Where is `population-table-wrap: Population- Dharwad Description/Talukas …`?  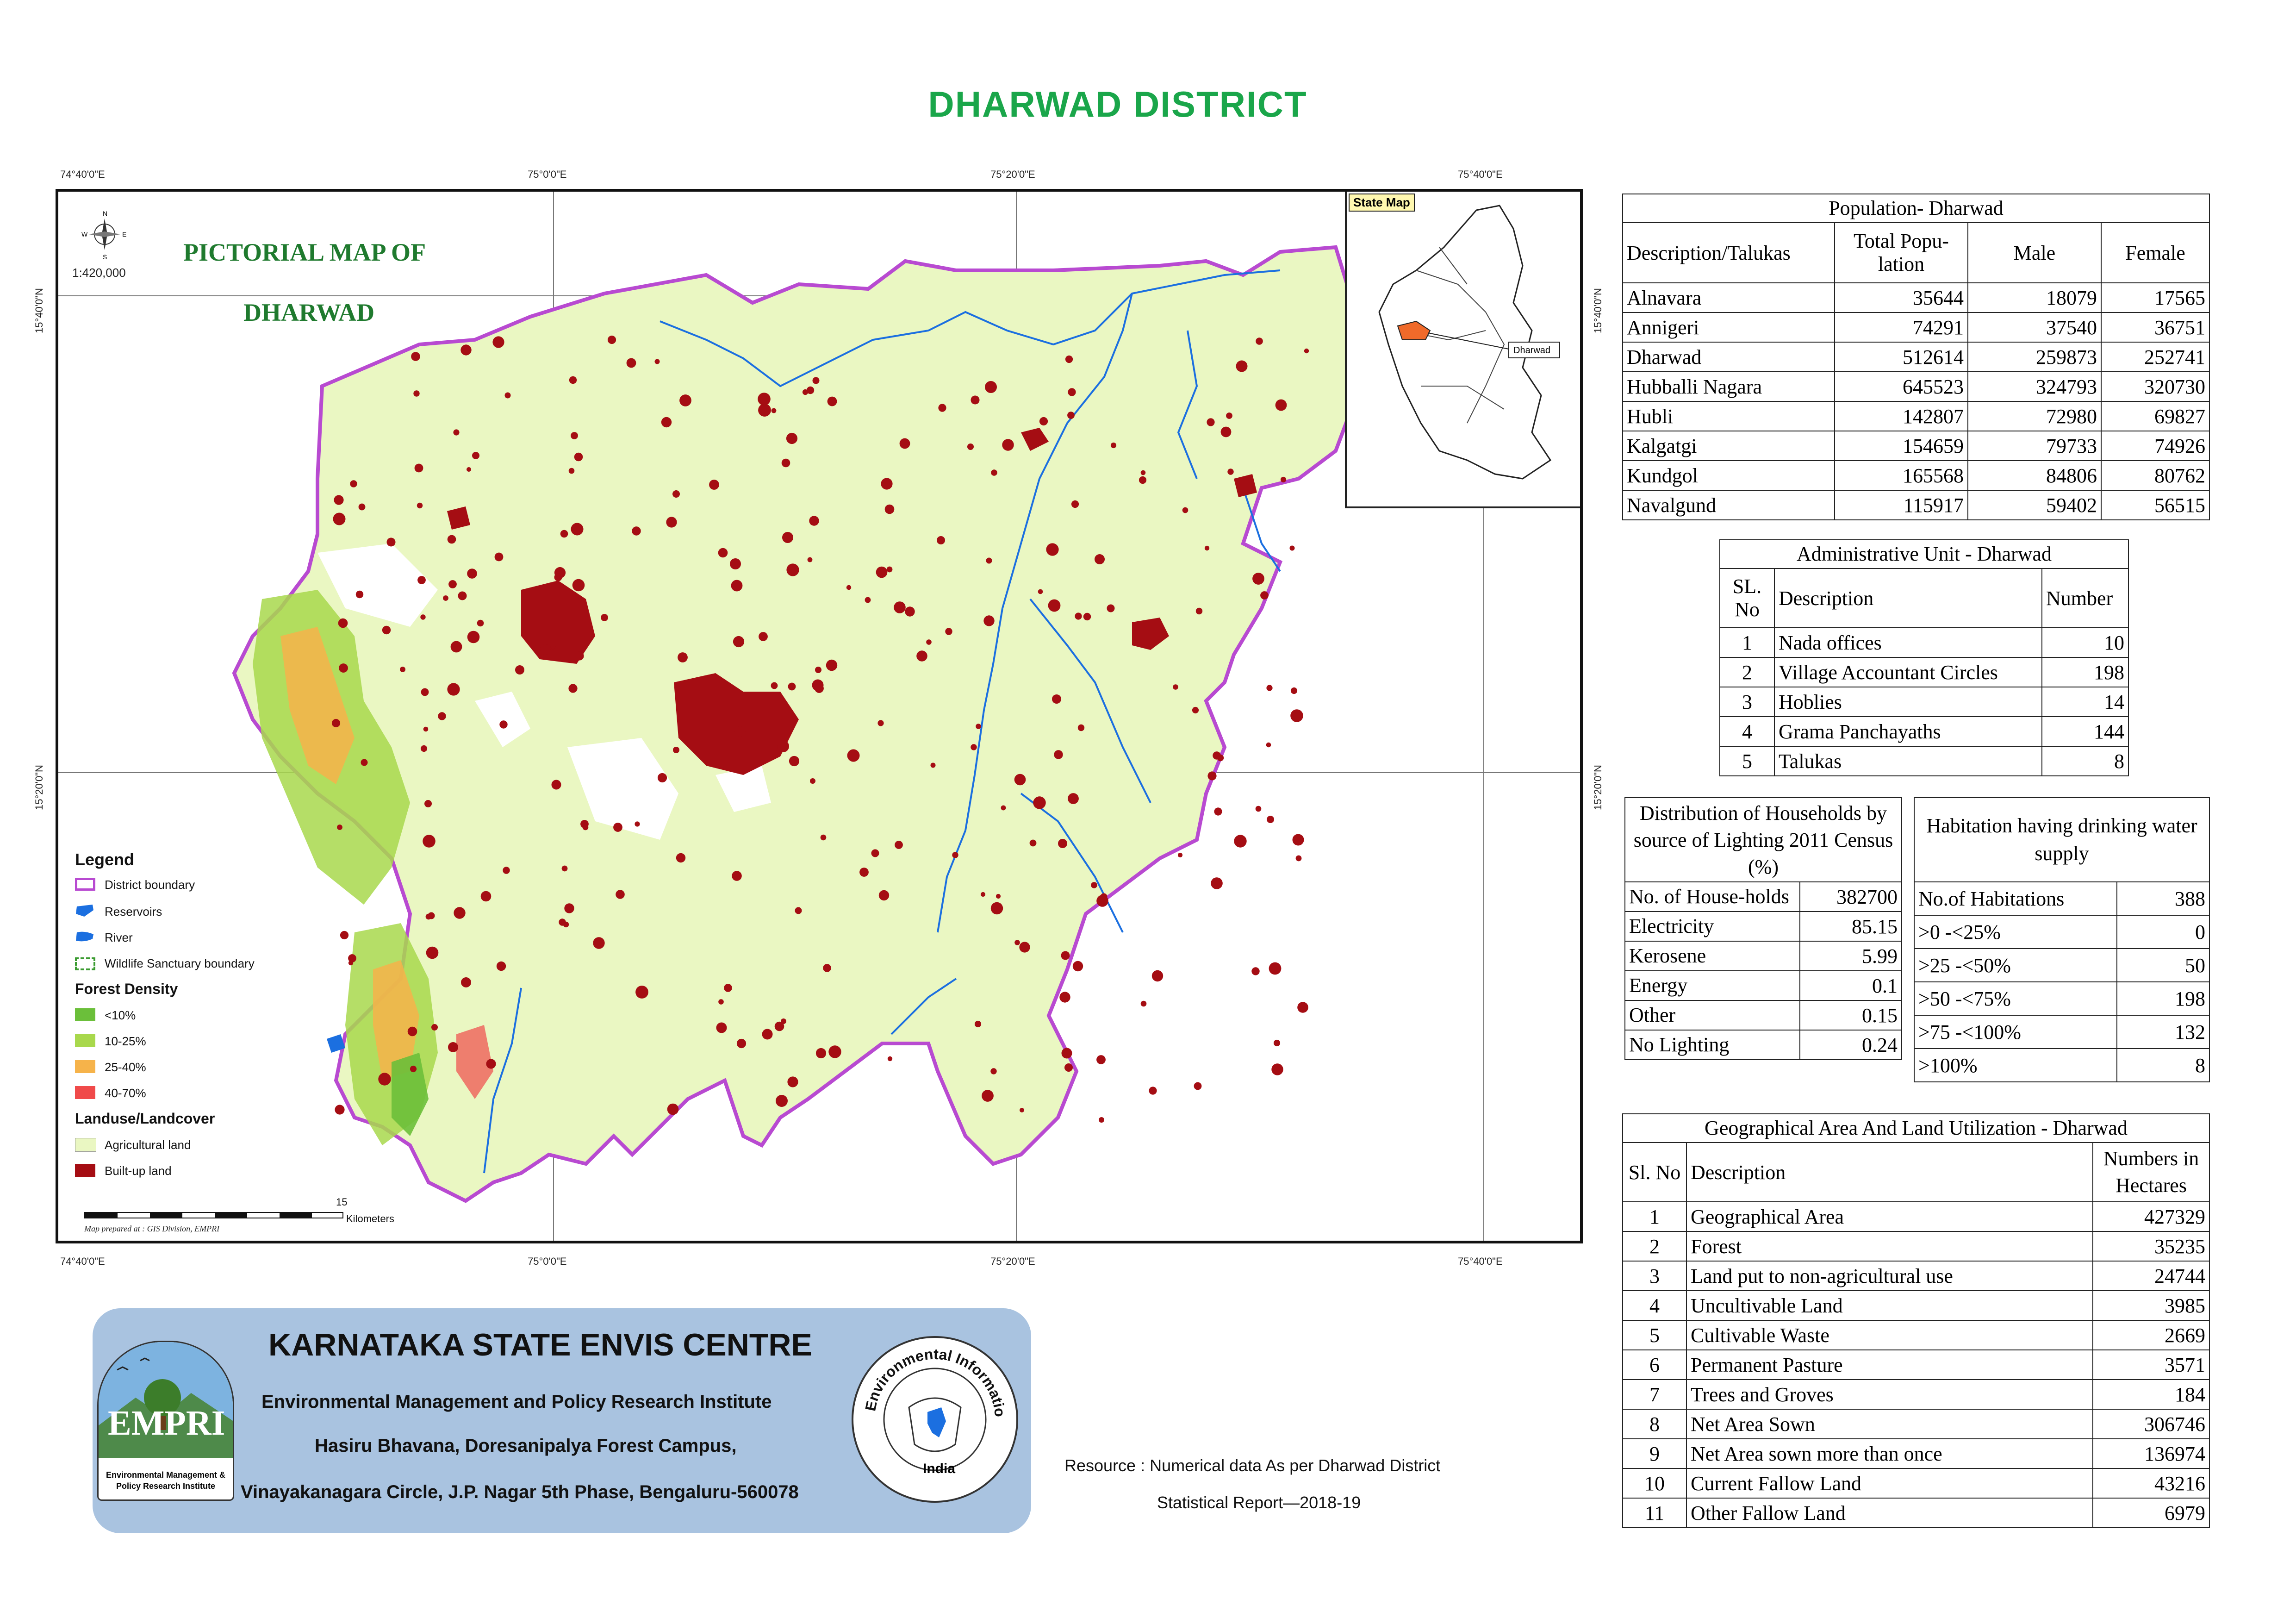
population-table-wrap: Population- Dharwad Description/Talukas … is located at coordinates (1916, 357).